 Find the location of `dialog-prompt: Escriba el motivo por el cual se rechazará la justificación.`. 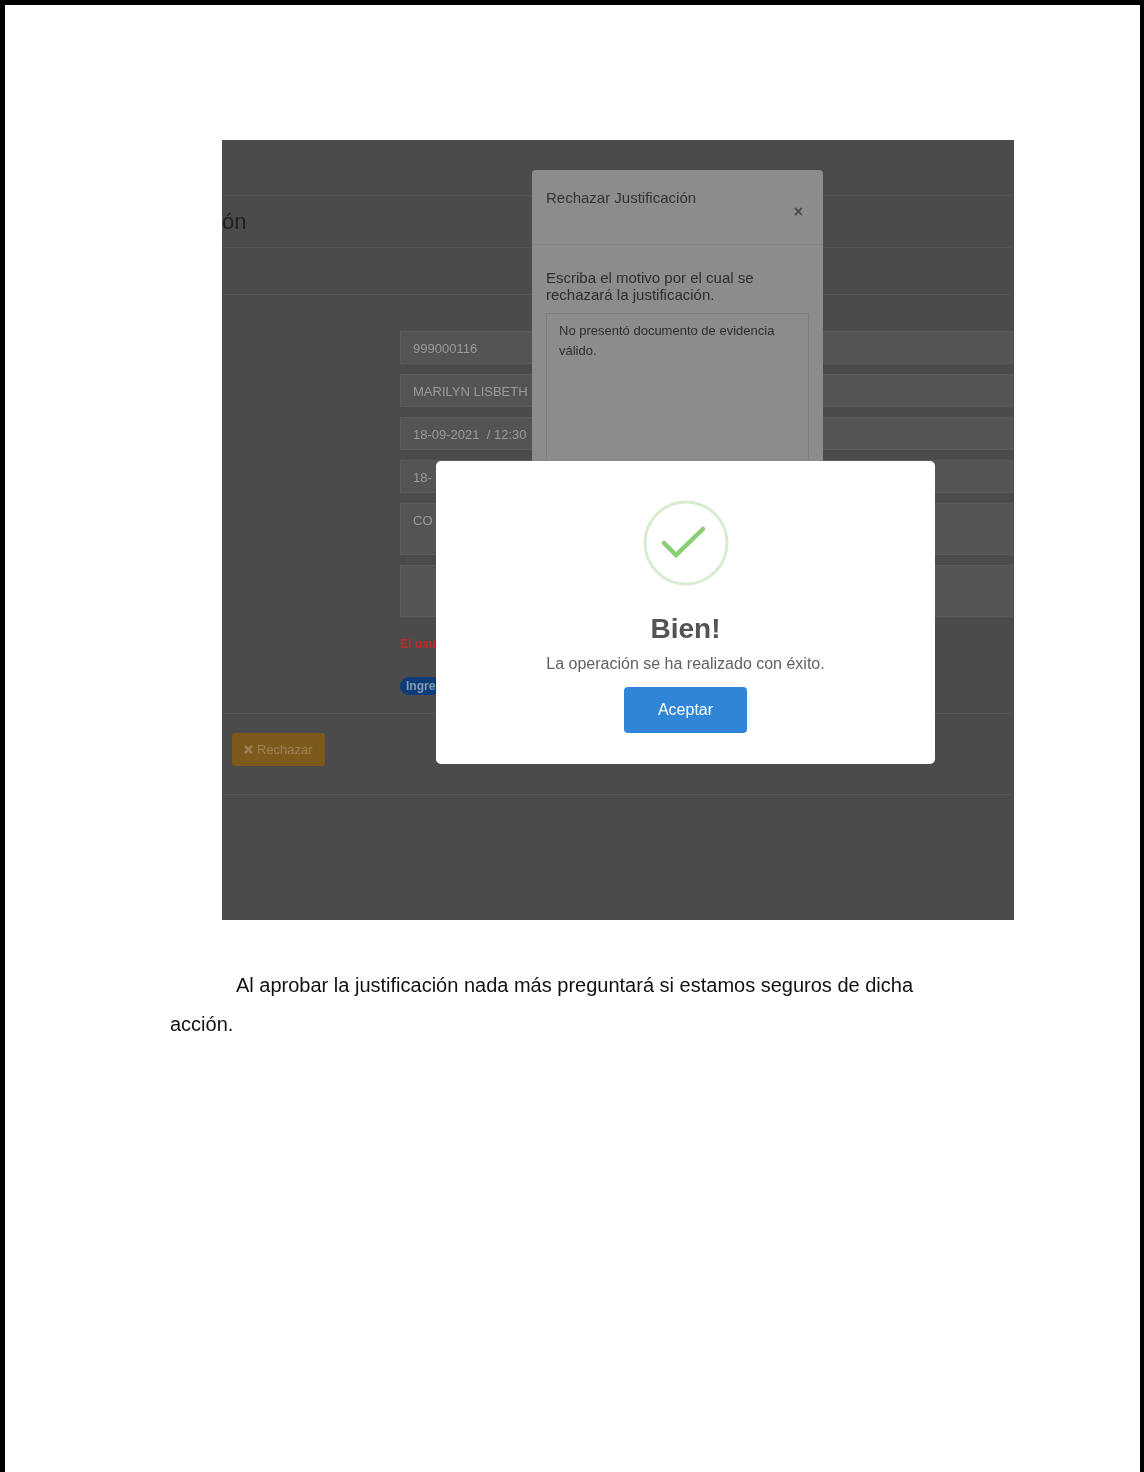

dialog-prompt: Escriba el motivo por el cual se rechazará la justificación. is located at coordinates (650, 286).